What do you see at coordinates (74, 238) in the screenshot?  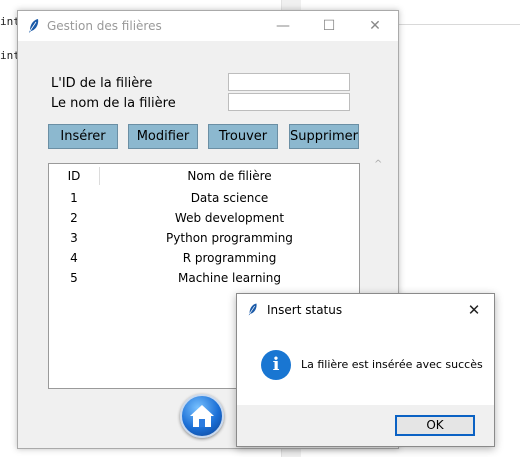 I see `row-id: 3` at bounding box center [74, 238].